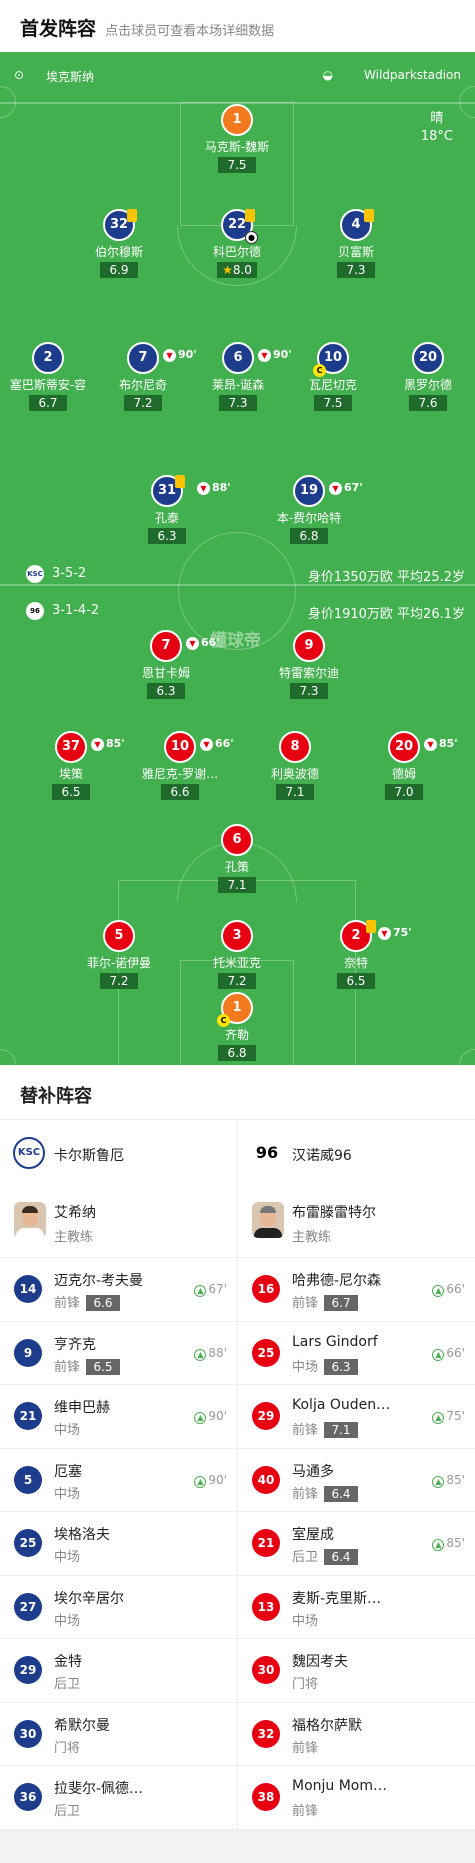 Image resolution: width=475 pixels, height=1863 pixels. Describe the element at coordinates (333, 376) in the screenshot. I see `home-player-10: 10 C 瓦尼切克 7.5` at that location.